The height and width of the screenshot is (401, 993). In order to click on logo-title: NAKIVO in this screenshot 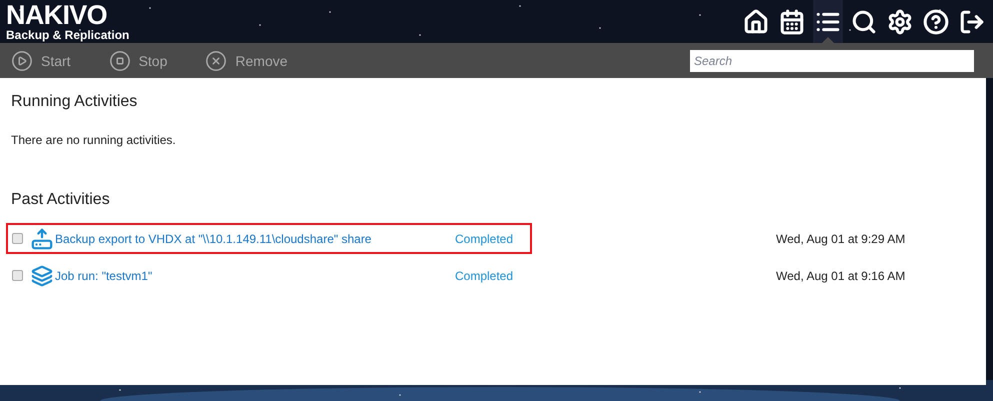, I will do `click(57, 15)`.